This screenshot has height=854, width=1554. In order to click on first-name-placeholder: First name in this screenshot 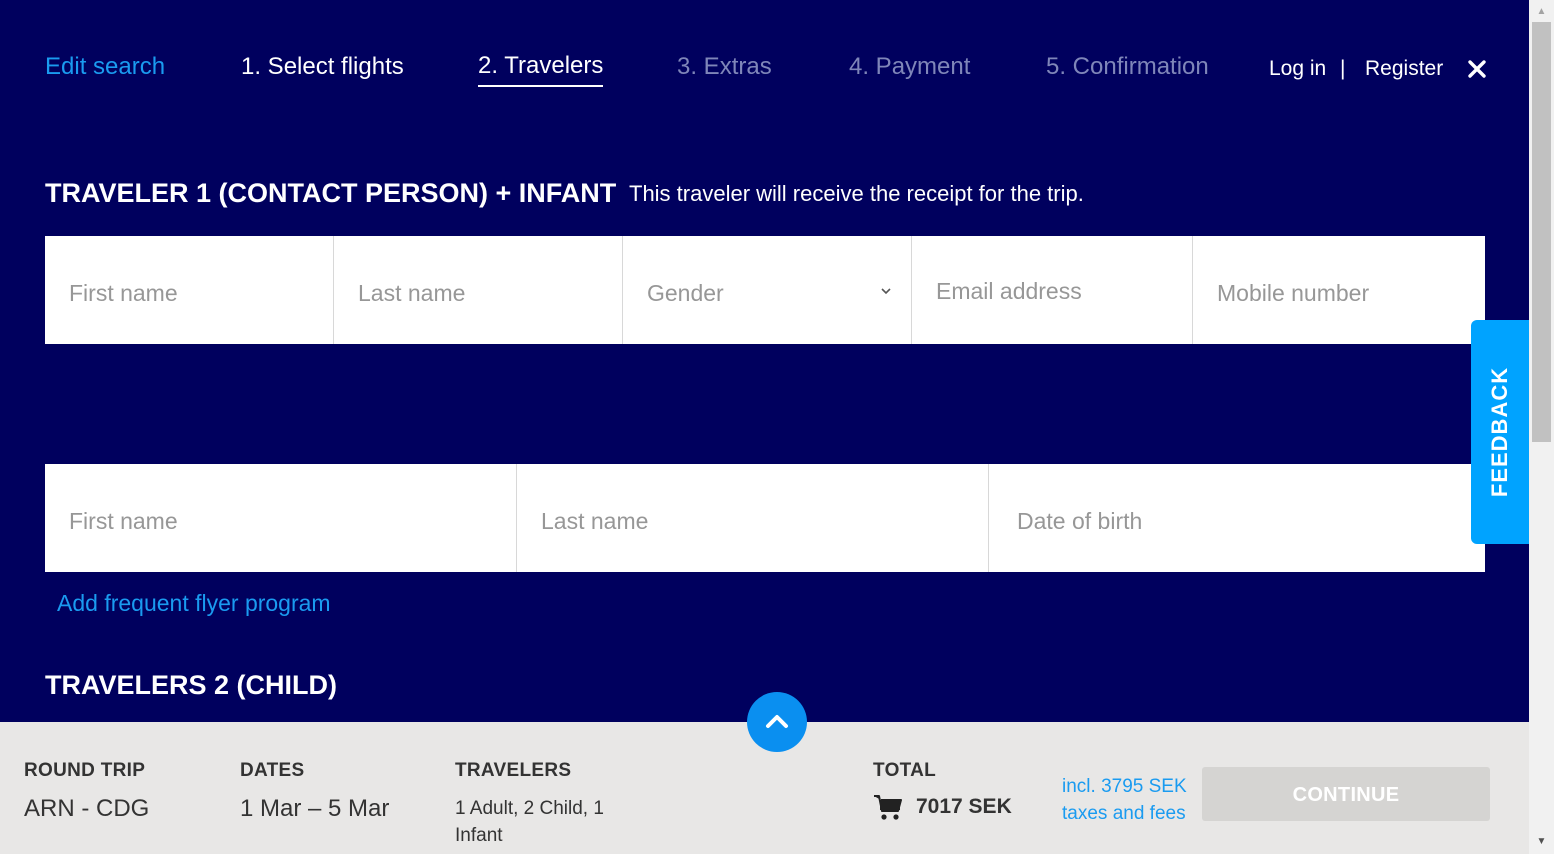, I will do `click(123, 293)`.